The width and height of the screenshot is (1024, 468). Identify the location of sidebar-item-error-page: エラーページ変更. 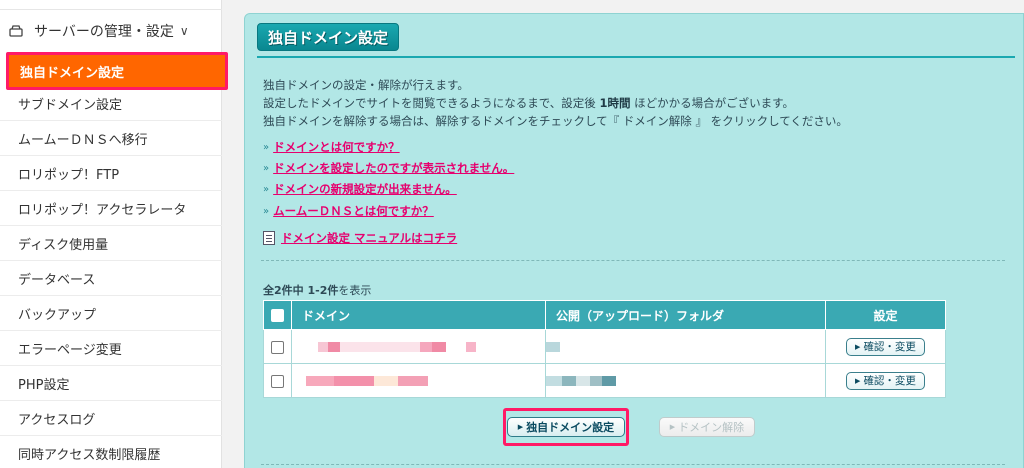
(111, 348).